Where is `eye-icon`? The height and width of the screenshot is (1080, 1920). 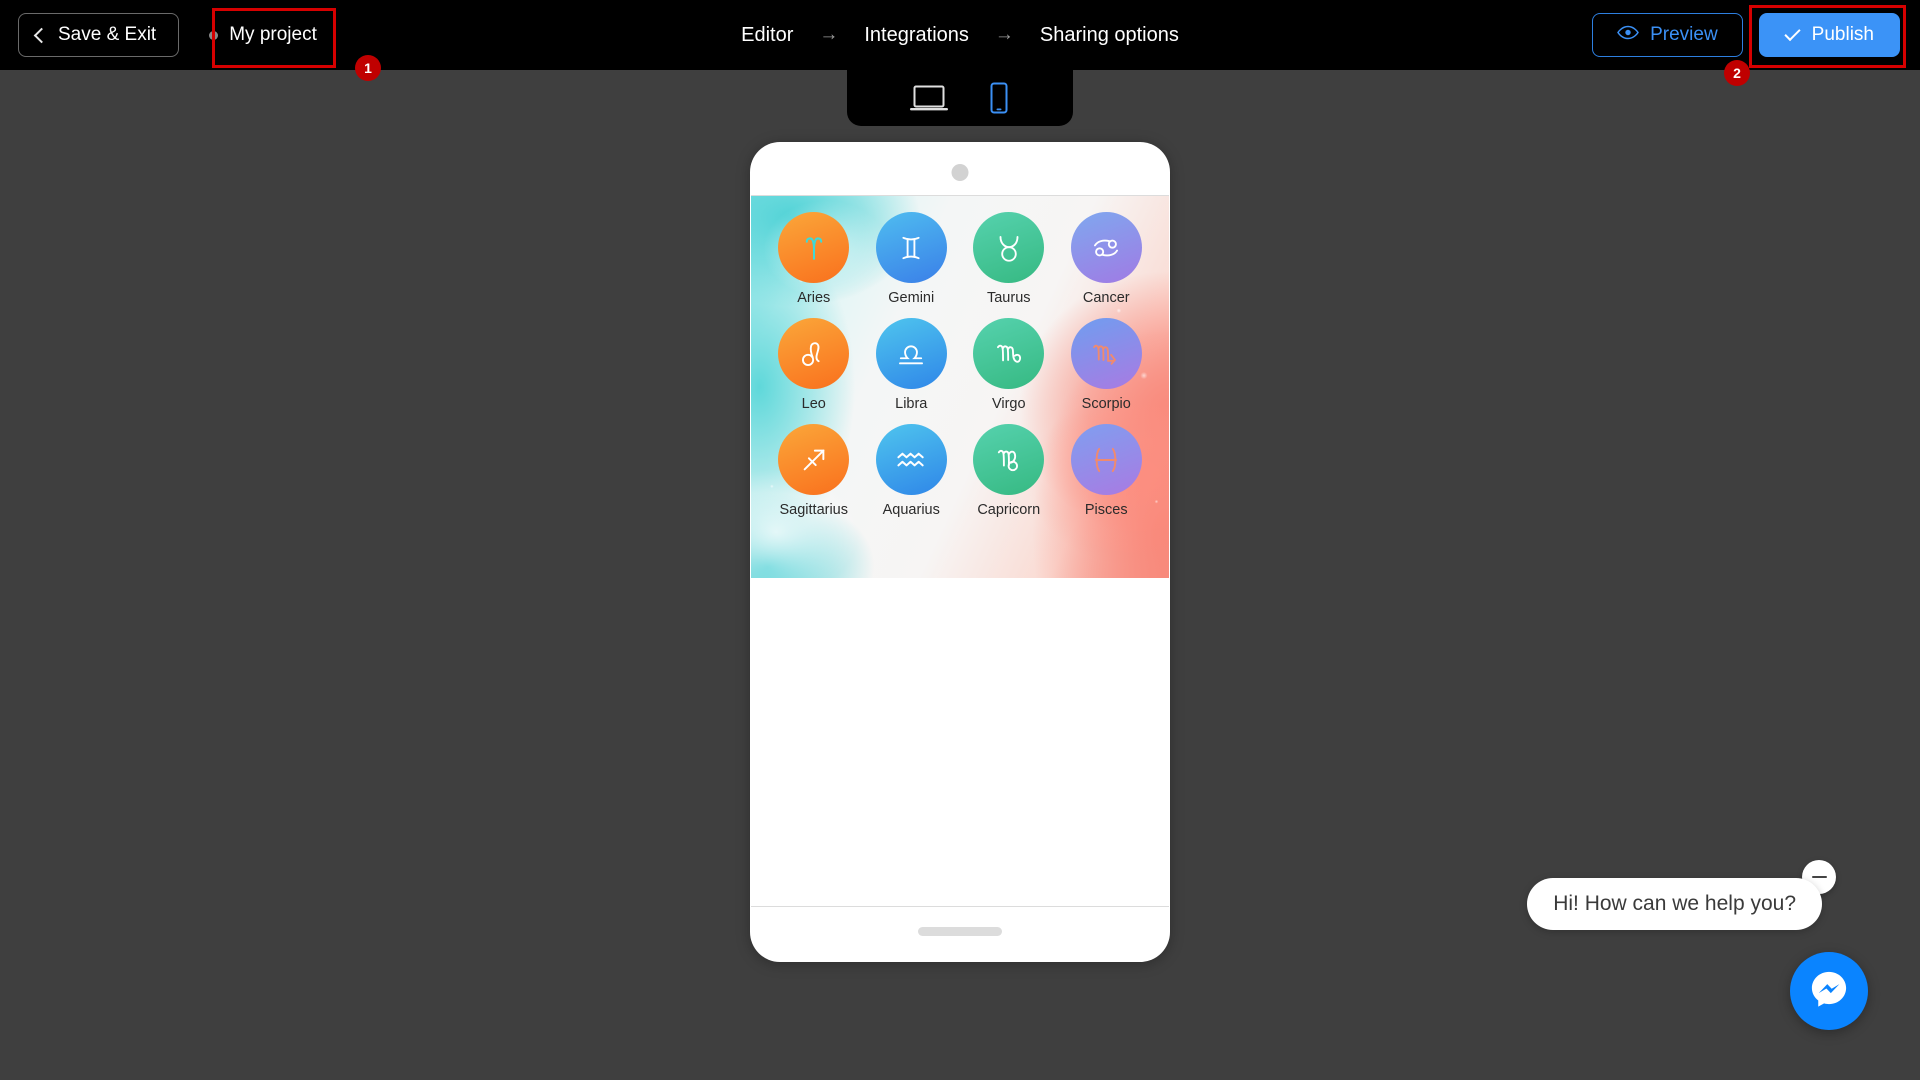 eye-icon is located at coordinates (1628, 35).